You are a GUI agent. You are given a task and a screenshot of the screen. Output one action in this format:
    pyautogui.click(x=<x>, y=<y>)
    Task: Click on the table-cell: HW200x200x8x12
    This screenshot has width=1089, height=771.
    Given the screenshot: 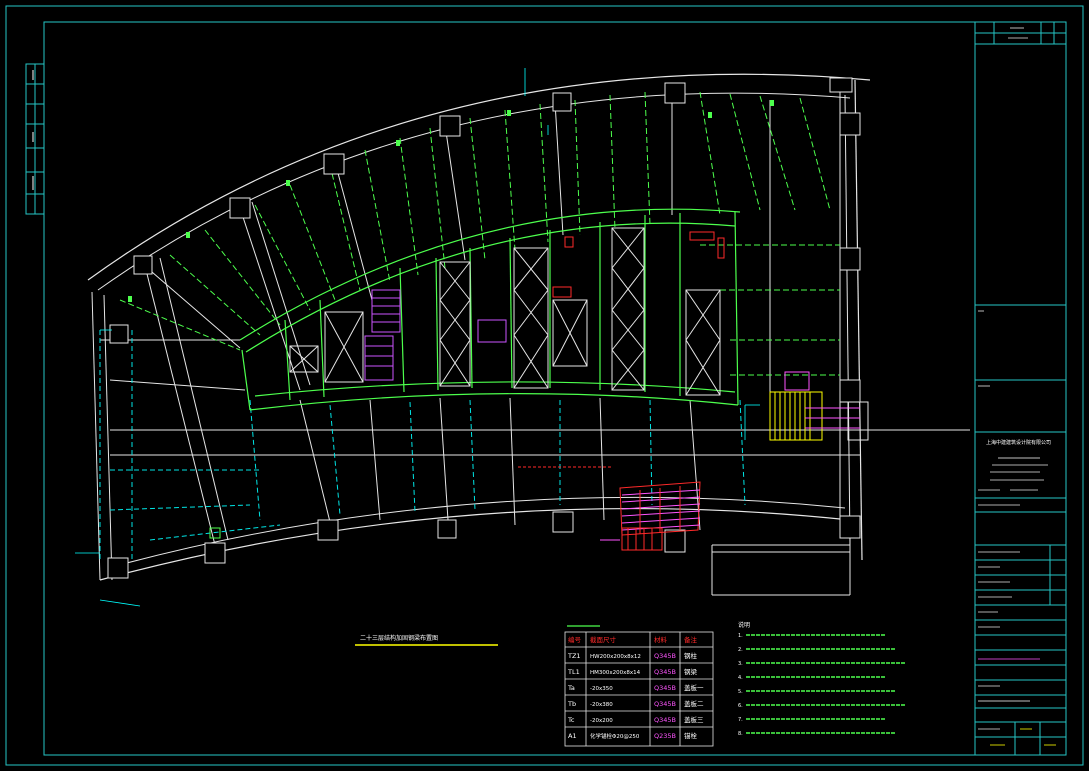 What is the action you would take?
    pyautogui.click(x=615, y=657)
    